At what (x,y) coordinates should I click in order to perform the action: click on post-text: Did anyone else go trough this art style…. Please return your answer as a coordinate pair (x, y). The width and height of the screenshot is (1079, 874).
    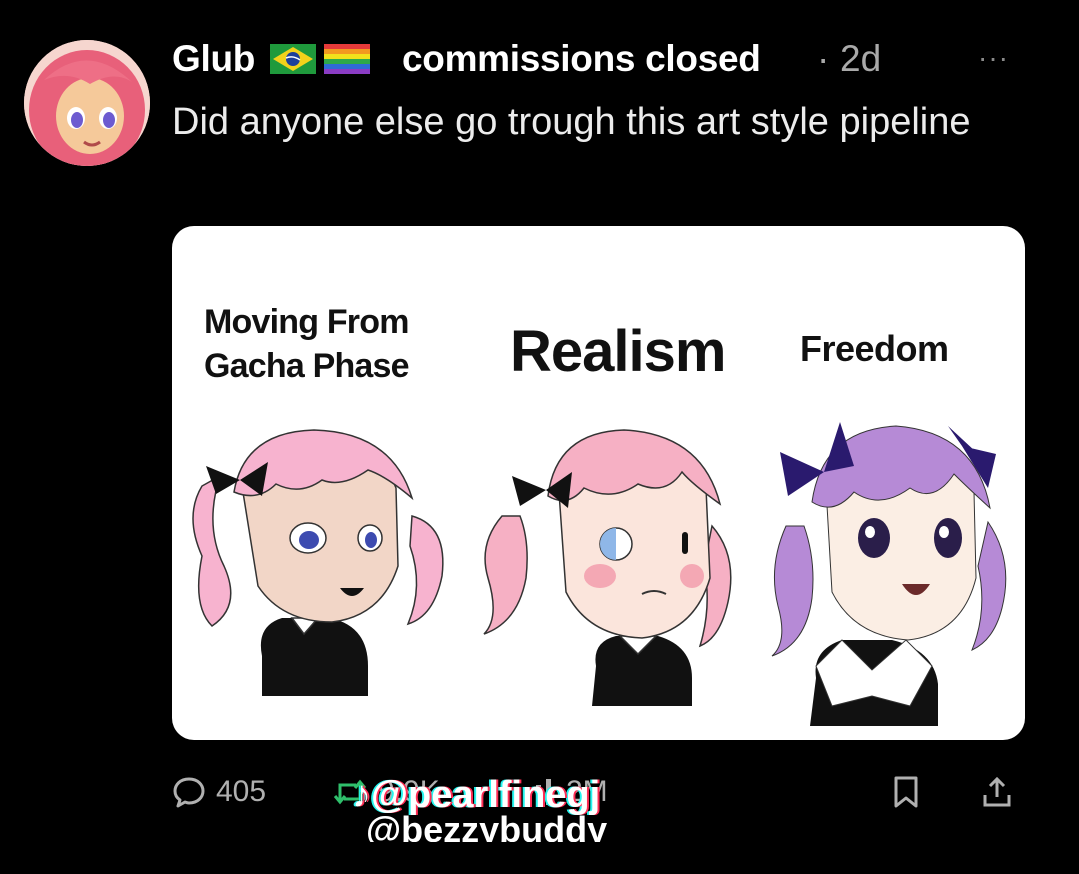
    Looking at the image, I should click on (571, 122).